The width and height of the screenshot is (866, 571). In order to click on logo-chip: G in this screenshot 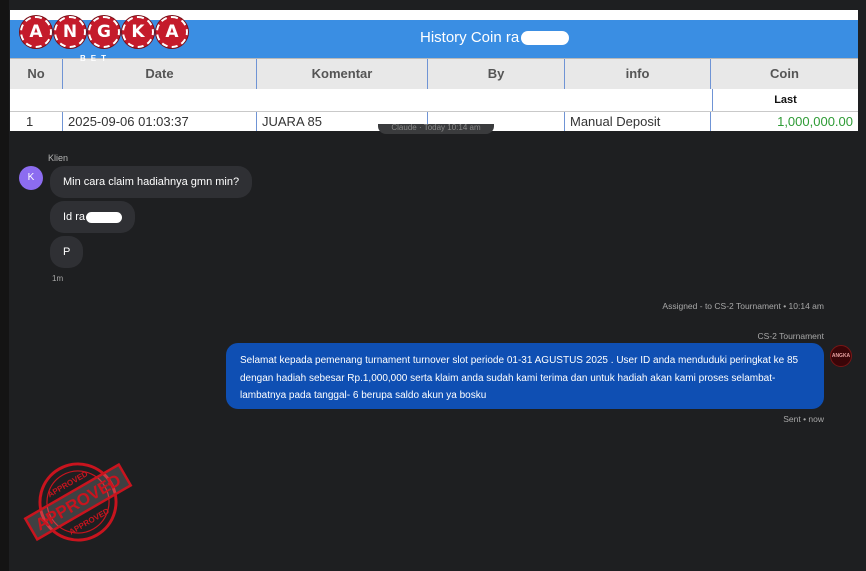, I will do `click(104, 32)`.